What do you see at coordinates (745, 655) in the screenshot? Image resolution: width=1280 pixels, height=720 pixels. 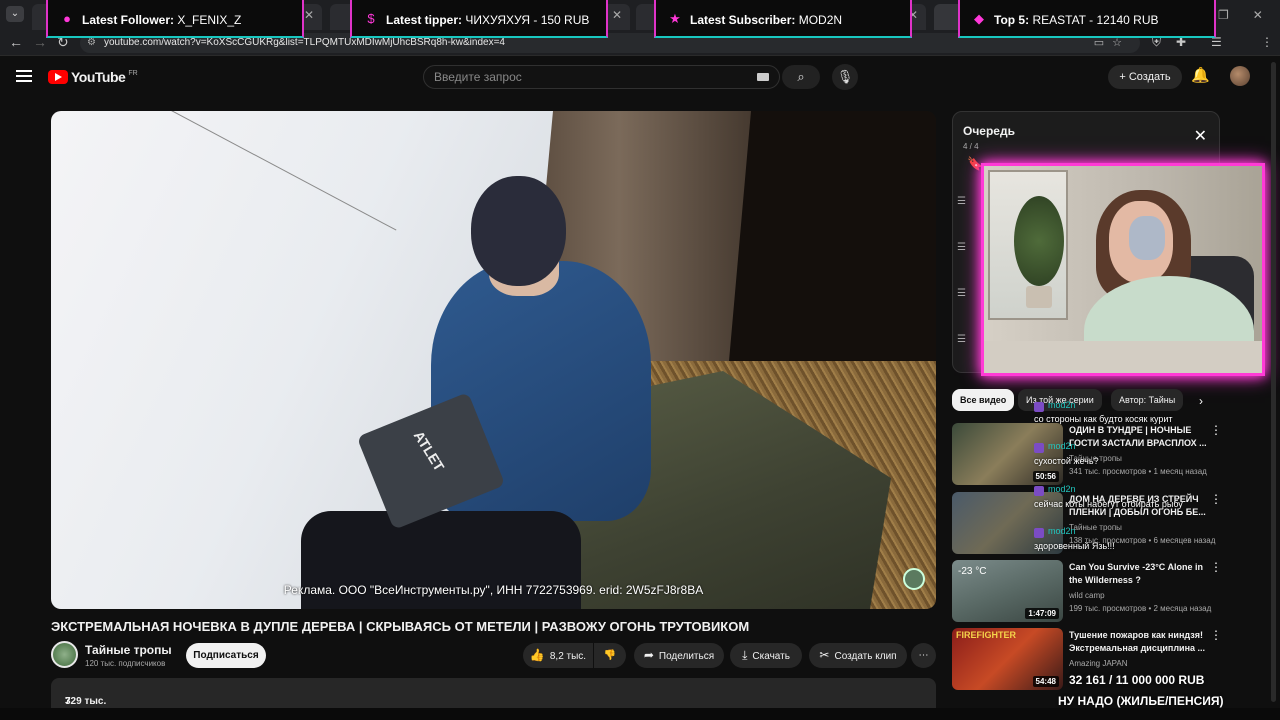 I see `download-icon: ⤓` at bounding box center [745, 655].